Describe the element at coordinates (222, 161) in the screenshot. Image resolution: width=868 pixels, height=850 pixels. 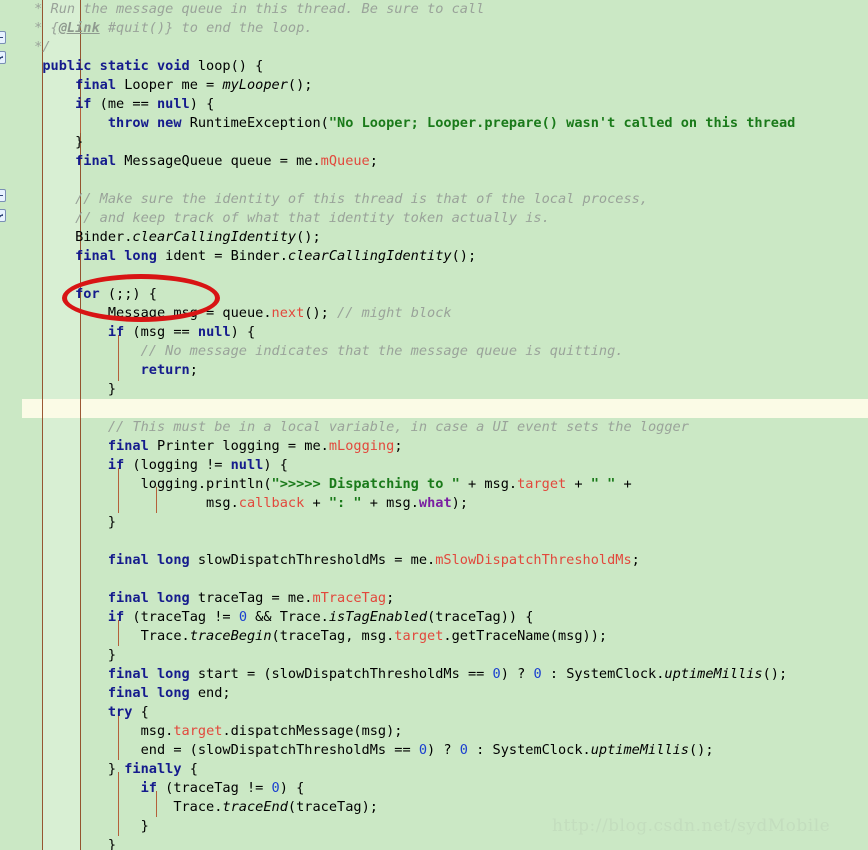
I see `code-token-pl: MessageQueue queue = me.` at that location.